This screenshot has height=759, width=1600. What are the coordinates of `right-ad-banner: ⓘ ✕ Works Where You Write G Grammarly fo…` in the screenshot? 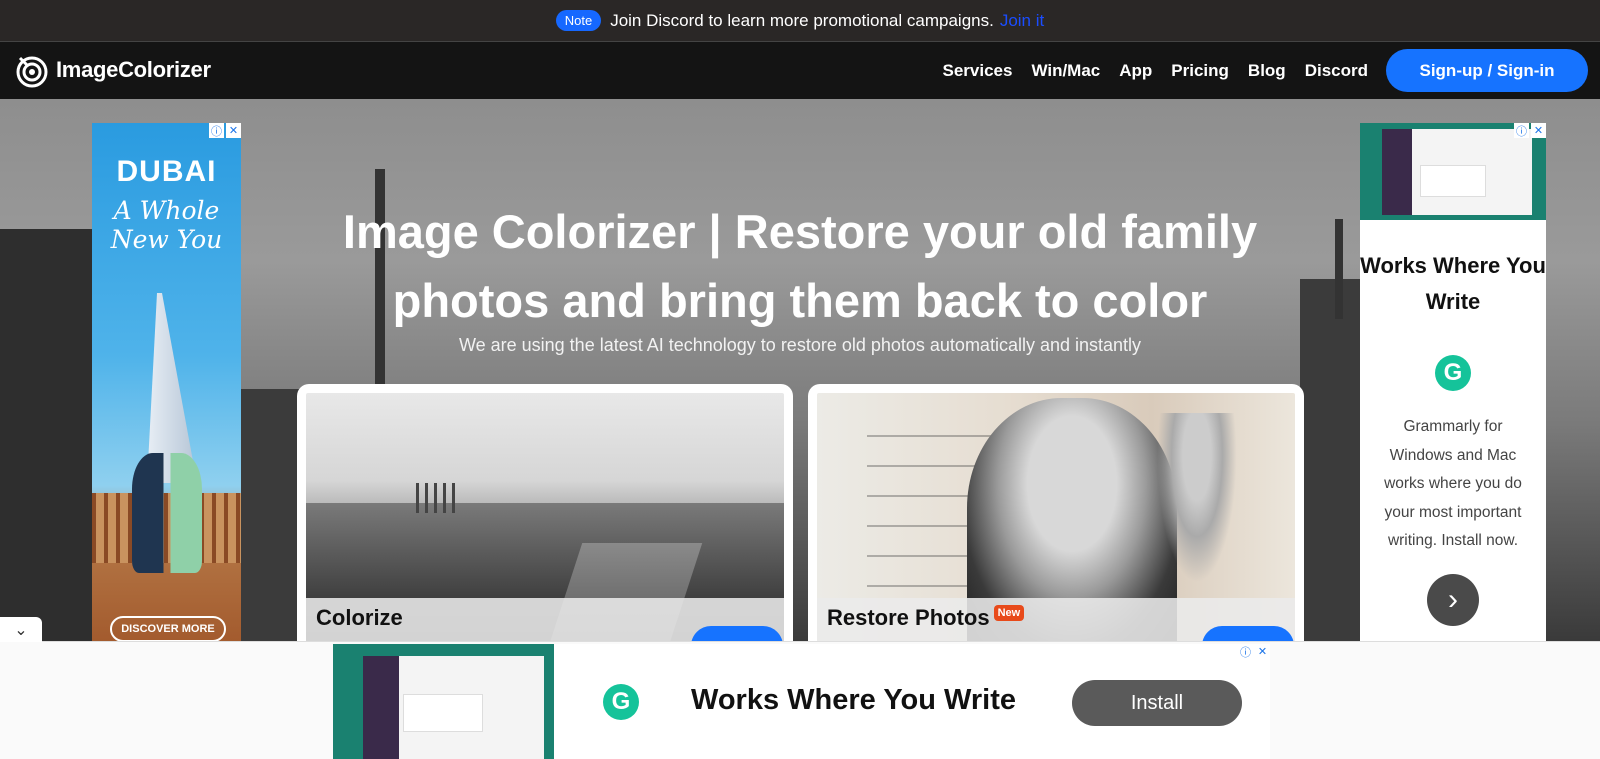 It's located at (1453, 382).